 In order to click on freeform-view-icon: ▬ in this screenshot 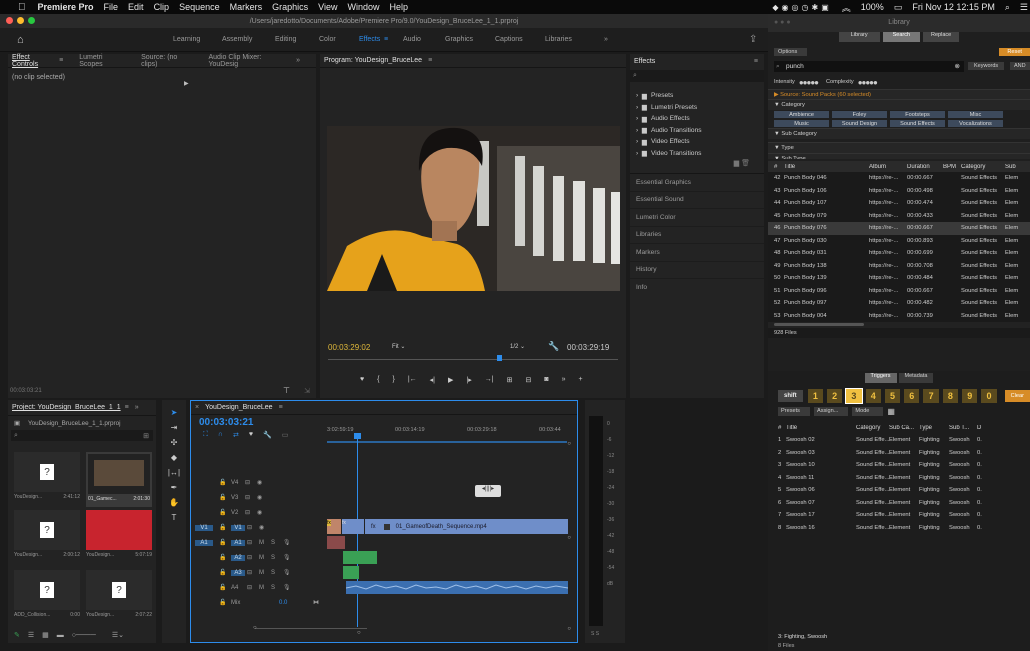, I will do `click(60, 635)`.